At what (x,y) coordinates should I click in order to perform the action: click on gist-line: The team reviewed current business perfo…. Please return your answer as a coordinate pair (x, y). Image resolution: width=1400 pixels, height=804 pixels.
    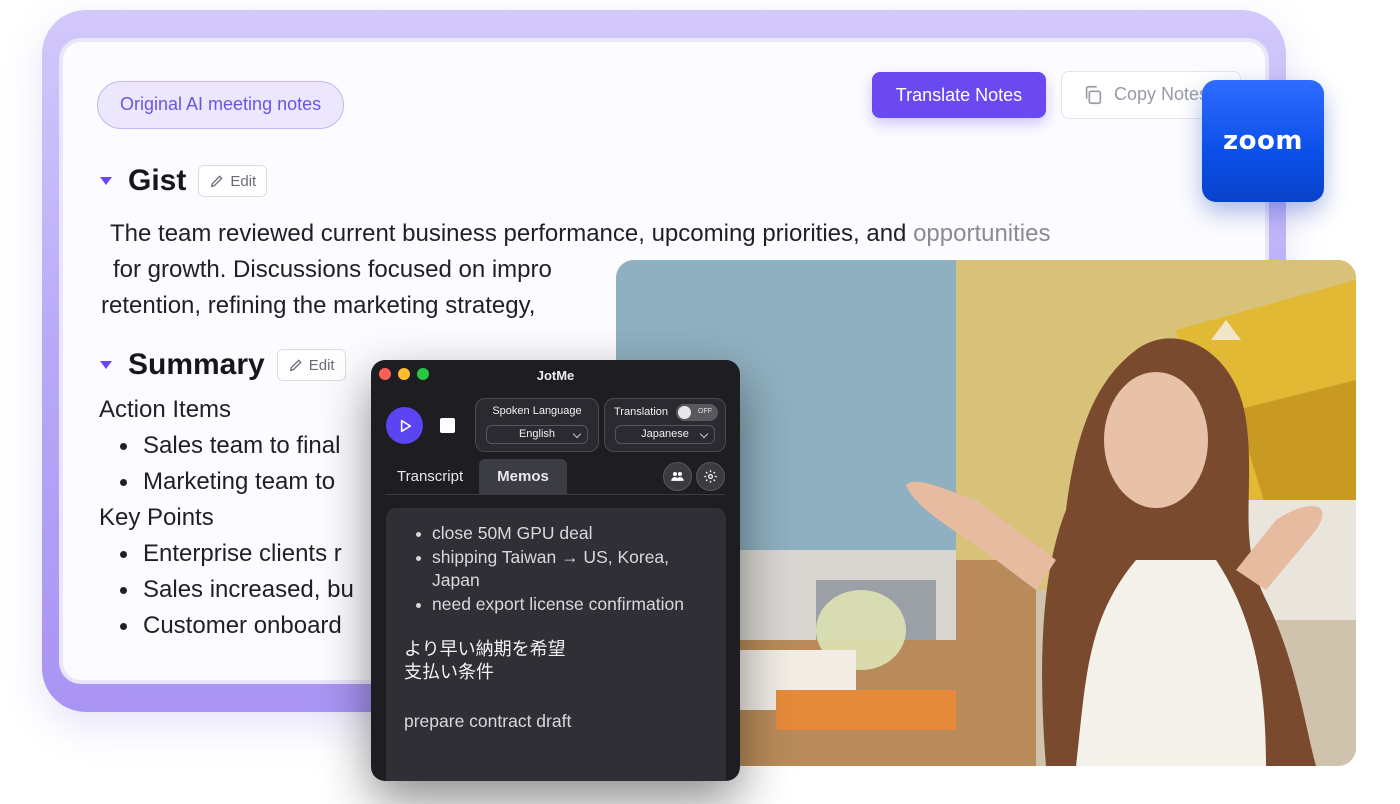
    Looking at the image, I should click on (580, 233).